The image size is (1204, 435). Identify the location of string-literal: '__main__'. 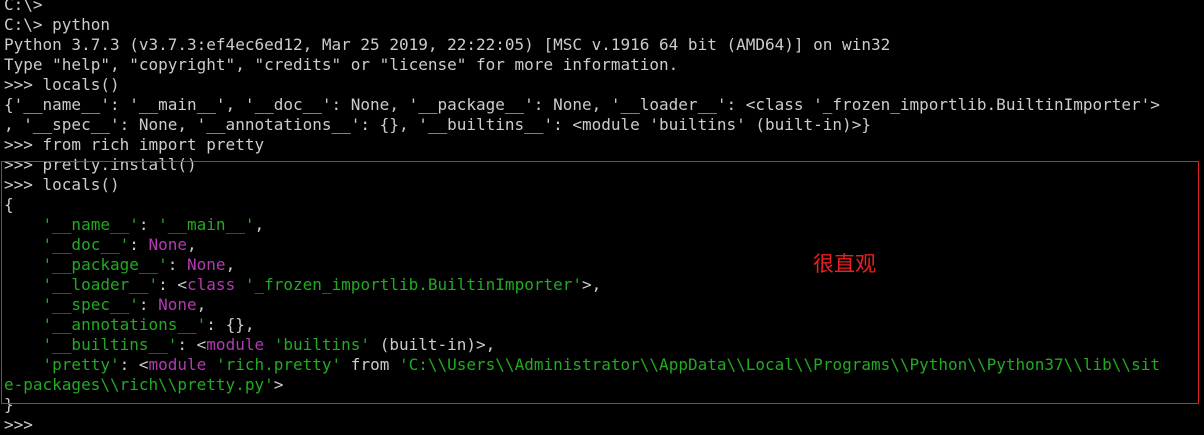
(206, 224).